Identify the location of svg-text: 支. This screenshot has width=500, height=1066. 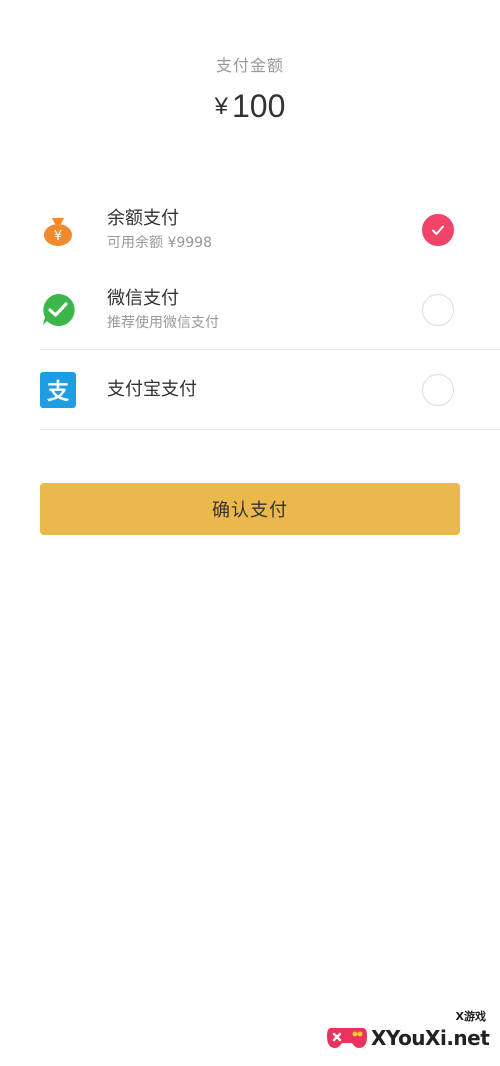
(58, 392).